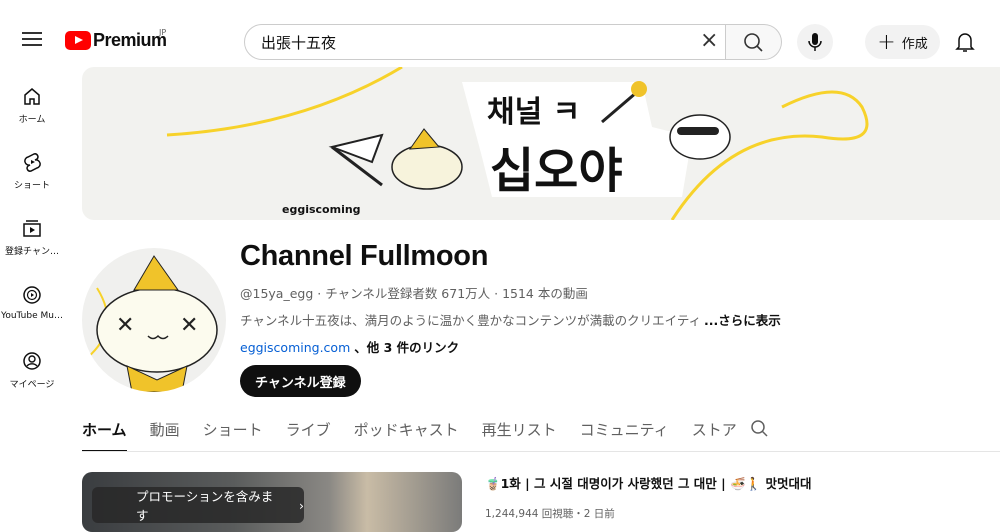  I want to click on channel-tabs: ホーム 動画 ショート ライブ ポッドキャスト 再生リスト コミュニティ ストア, so click(421, 435).